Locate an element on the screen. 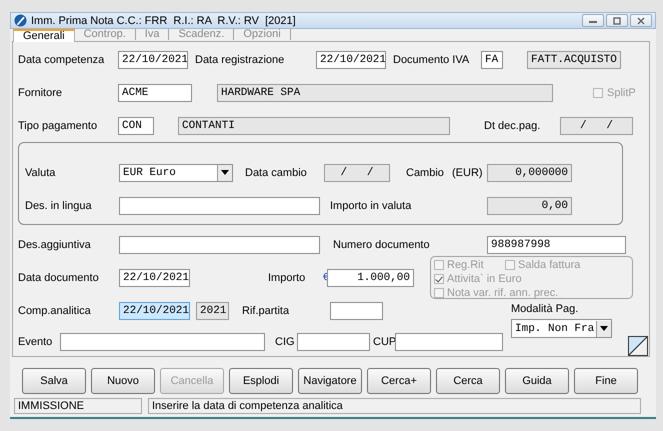 The width and height of the screenshot is (663, 431). input-field: 0,000000 is located at coordinates (529, 173).